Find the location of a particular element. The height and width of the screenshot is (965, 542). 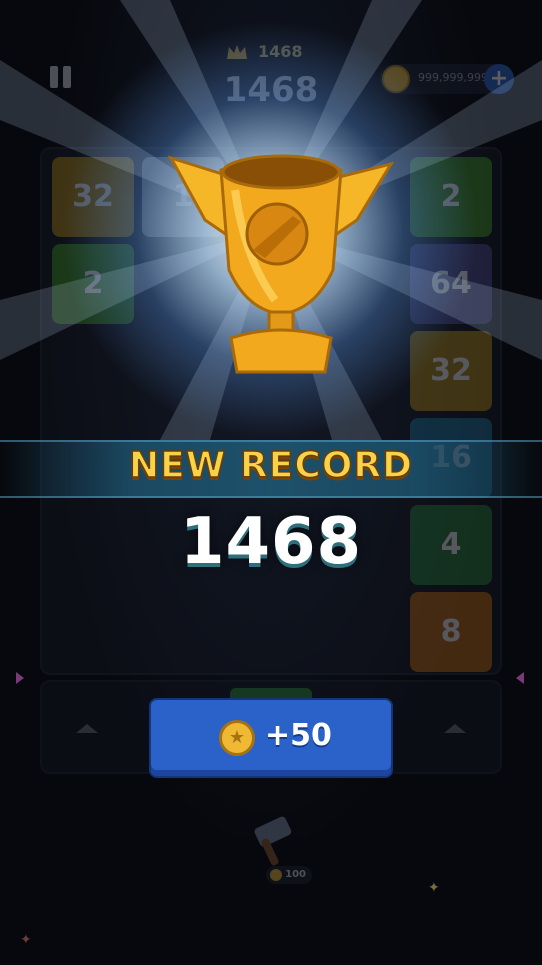

reward-label: +50 is located at coordinates (298, 735).